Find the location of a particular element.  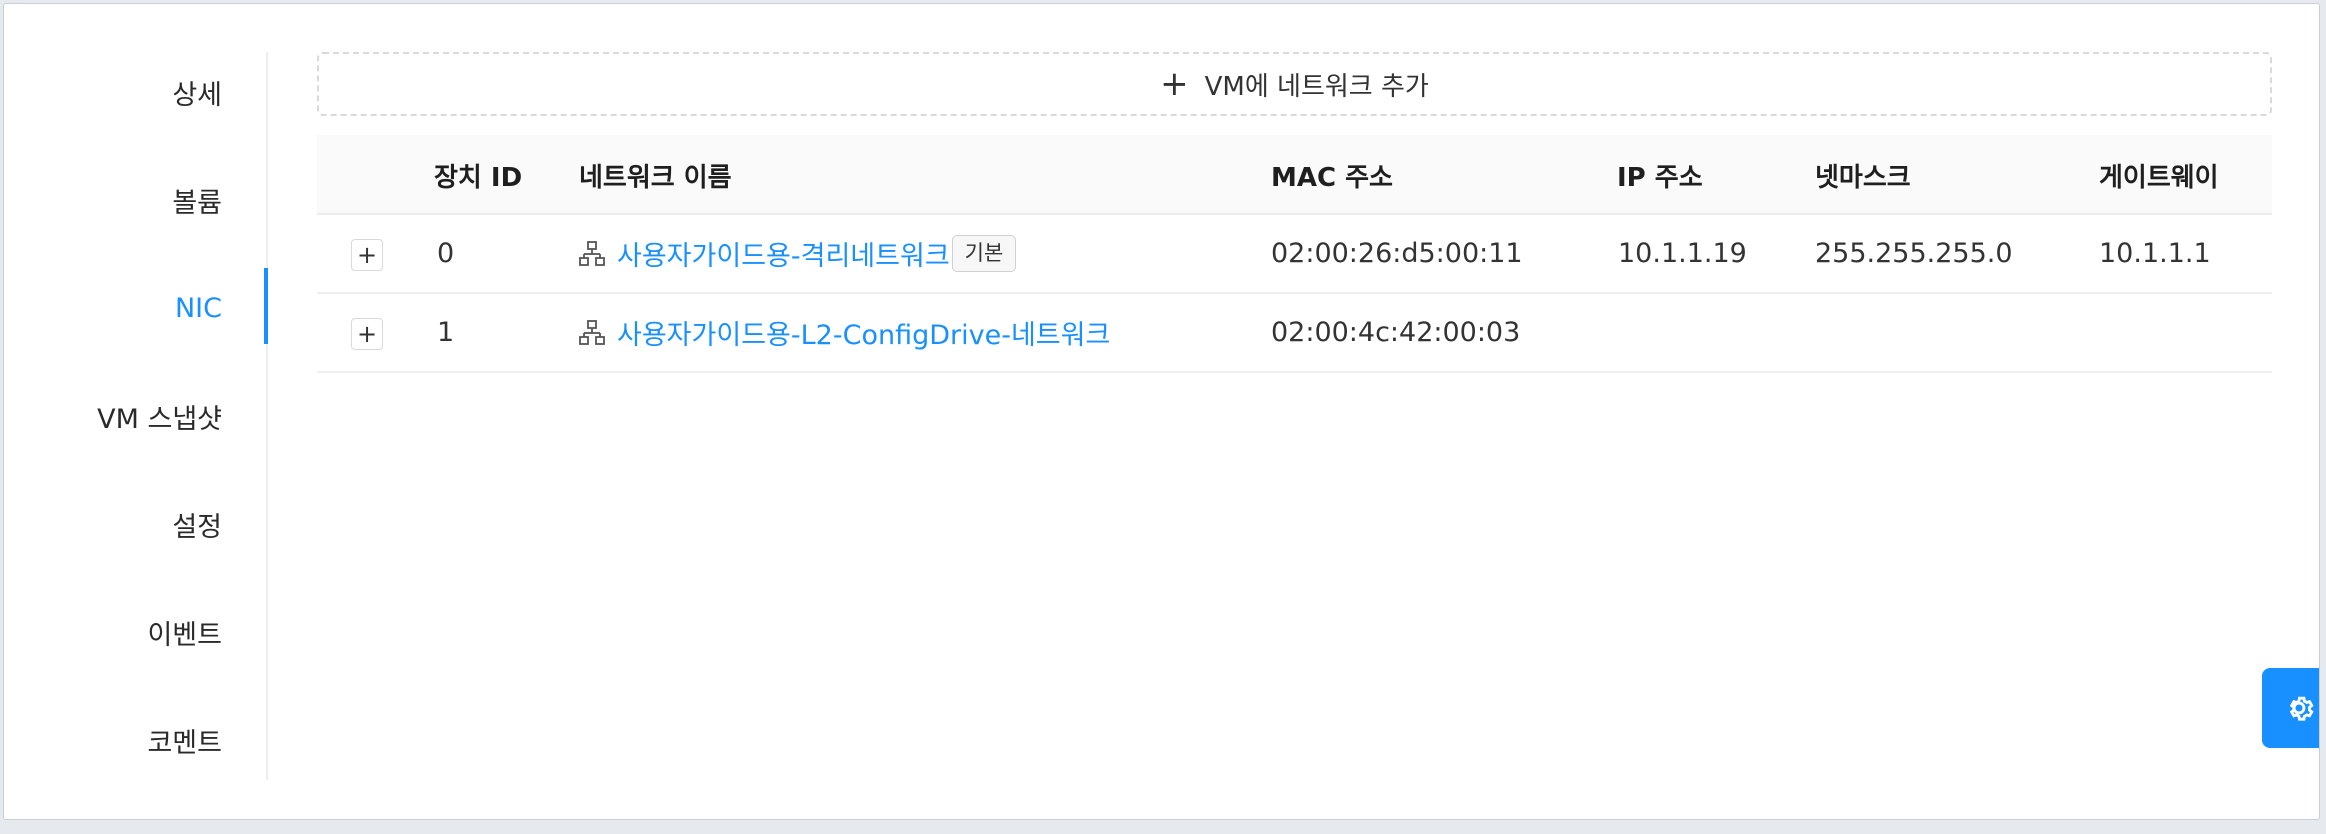

network-name-link: 사용자가이드용-L2-ConfigDrive-네트워크 is located at coordinates (863, 332).